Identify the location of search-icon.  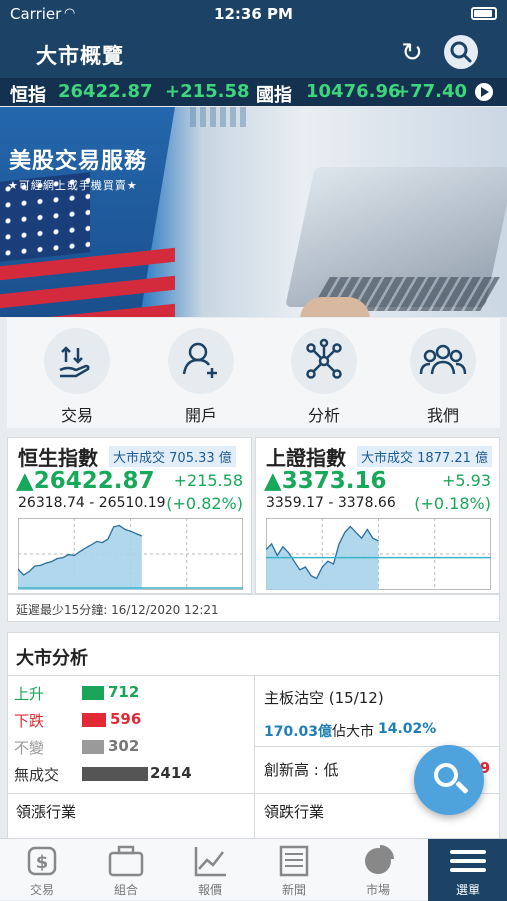
(461, 52).